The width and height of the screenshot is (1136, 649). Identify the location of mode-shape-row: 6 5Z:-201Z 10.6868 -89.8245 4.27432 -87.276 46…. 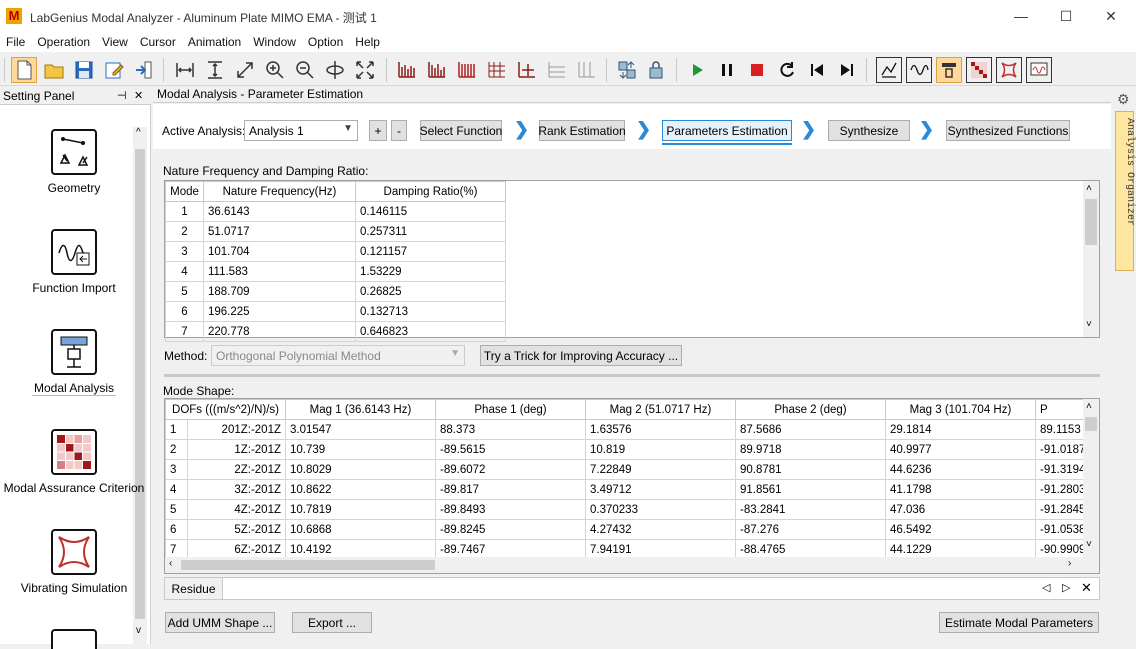
(632, 529).